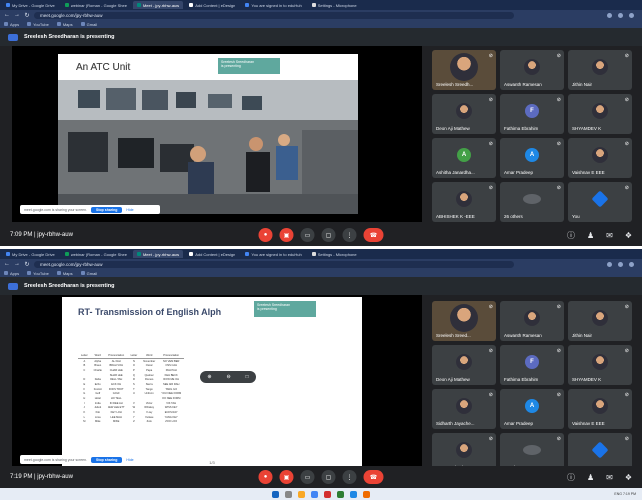 Image resolution: width=642 pixels, height=500 pixels. What do you see at coordinates (464, 70) in the screenshot?
I see `participant-tile: Sreelesh Sreedh... ⊘` at bounding box center [464, 70].